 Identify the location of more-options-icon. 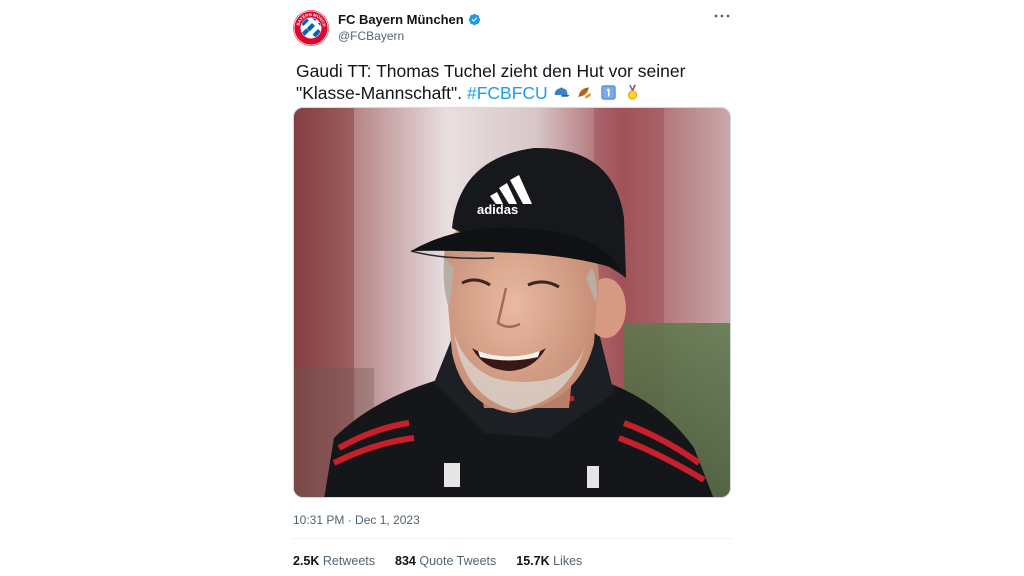
(722, 16).